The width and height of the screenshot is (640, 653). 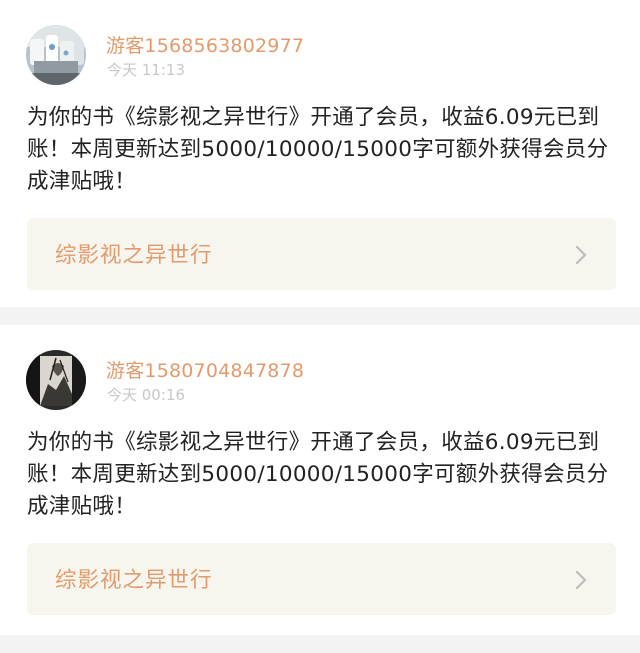 I want to click on timestamp: 今天 00:16, so click(x=146, y=395).